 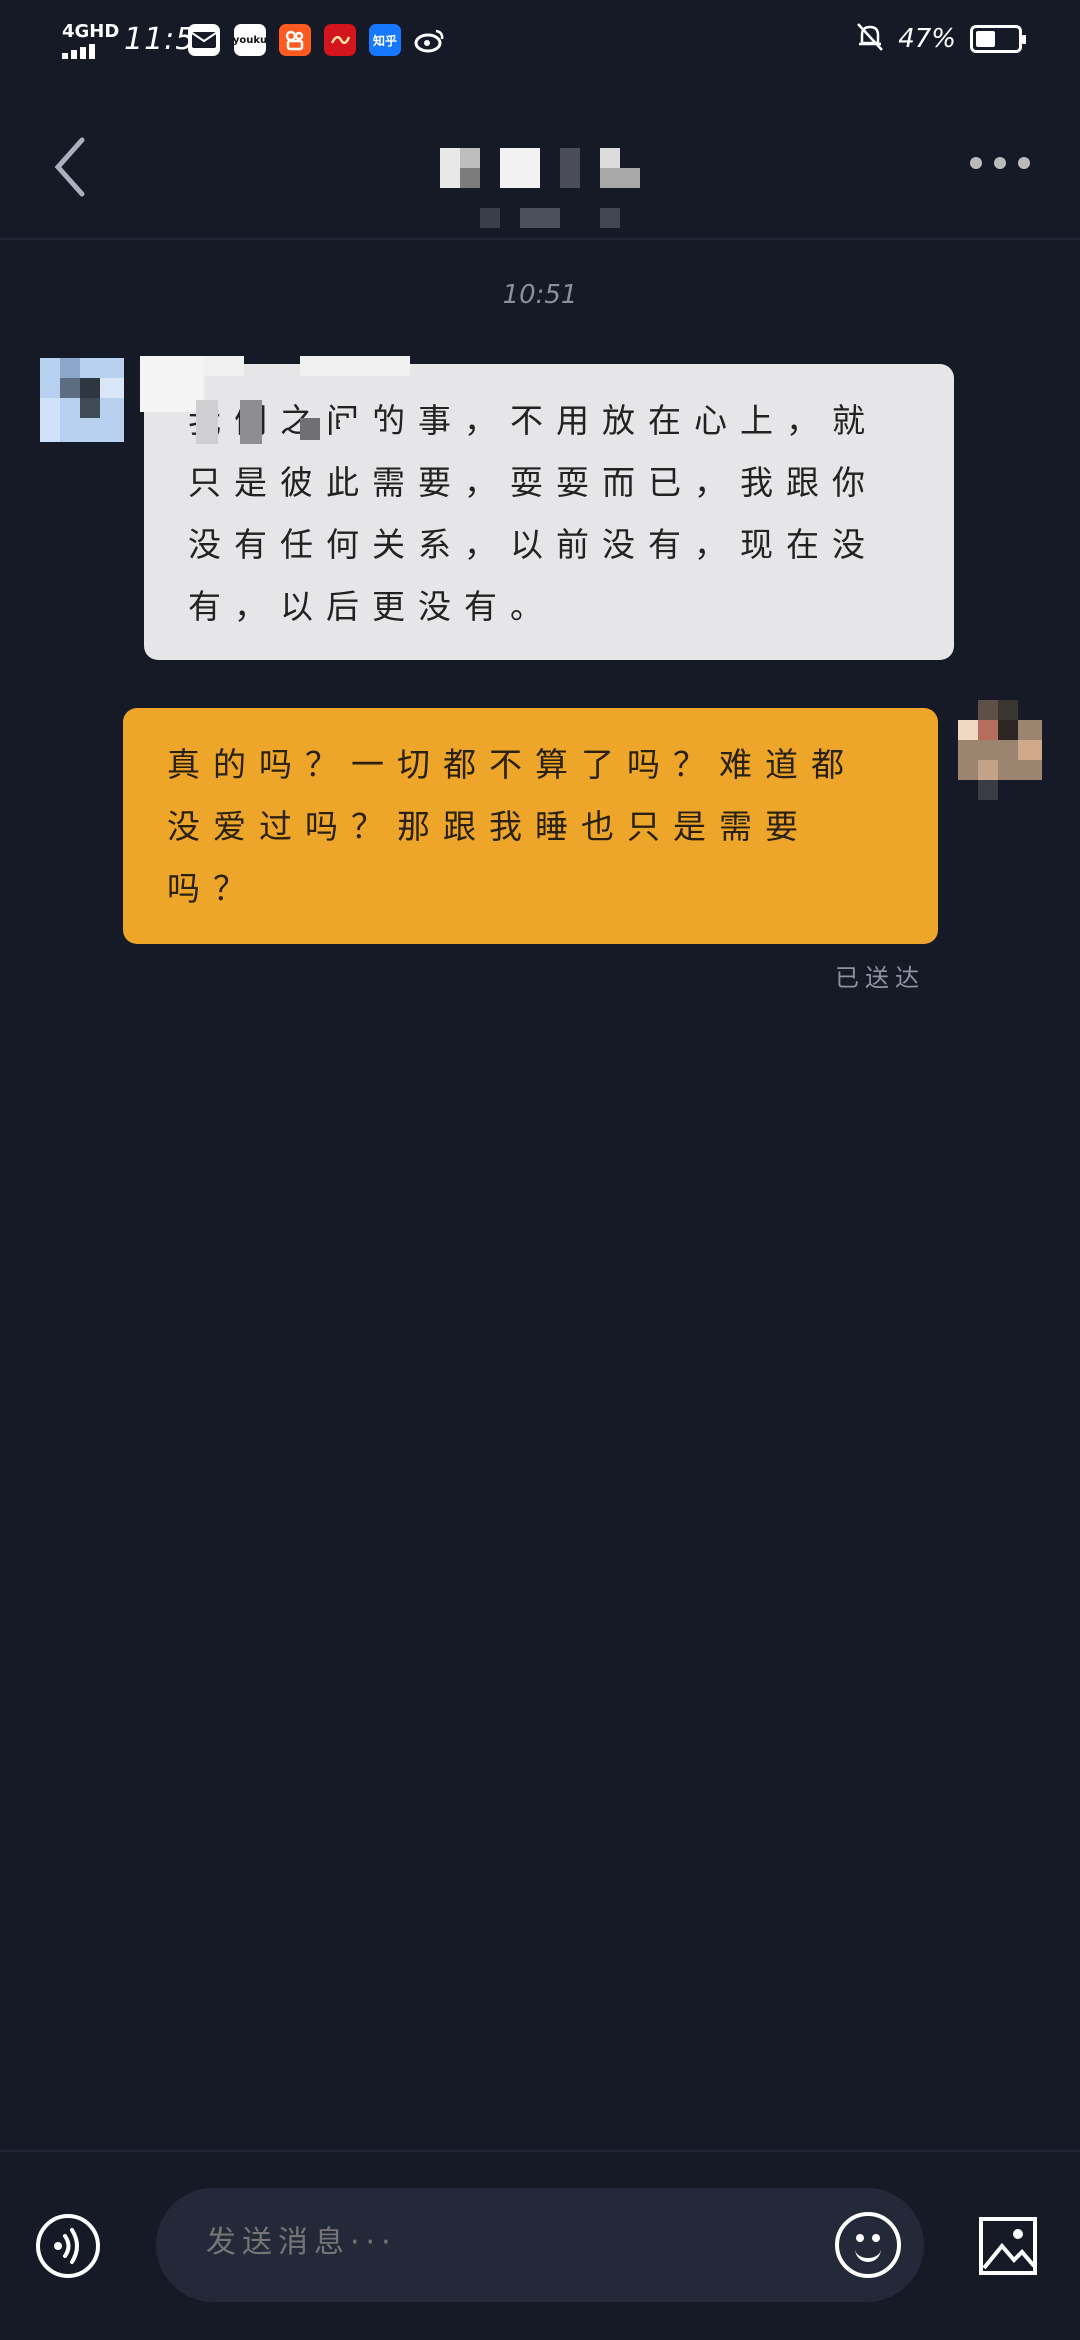 What do you see at coordinates (540, 45) in the screenshot?
I see `status-bar: 4GHD 11:52 youku 知乎 47%` at bounding box center [540, 45].